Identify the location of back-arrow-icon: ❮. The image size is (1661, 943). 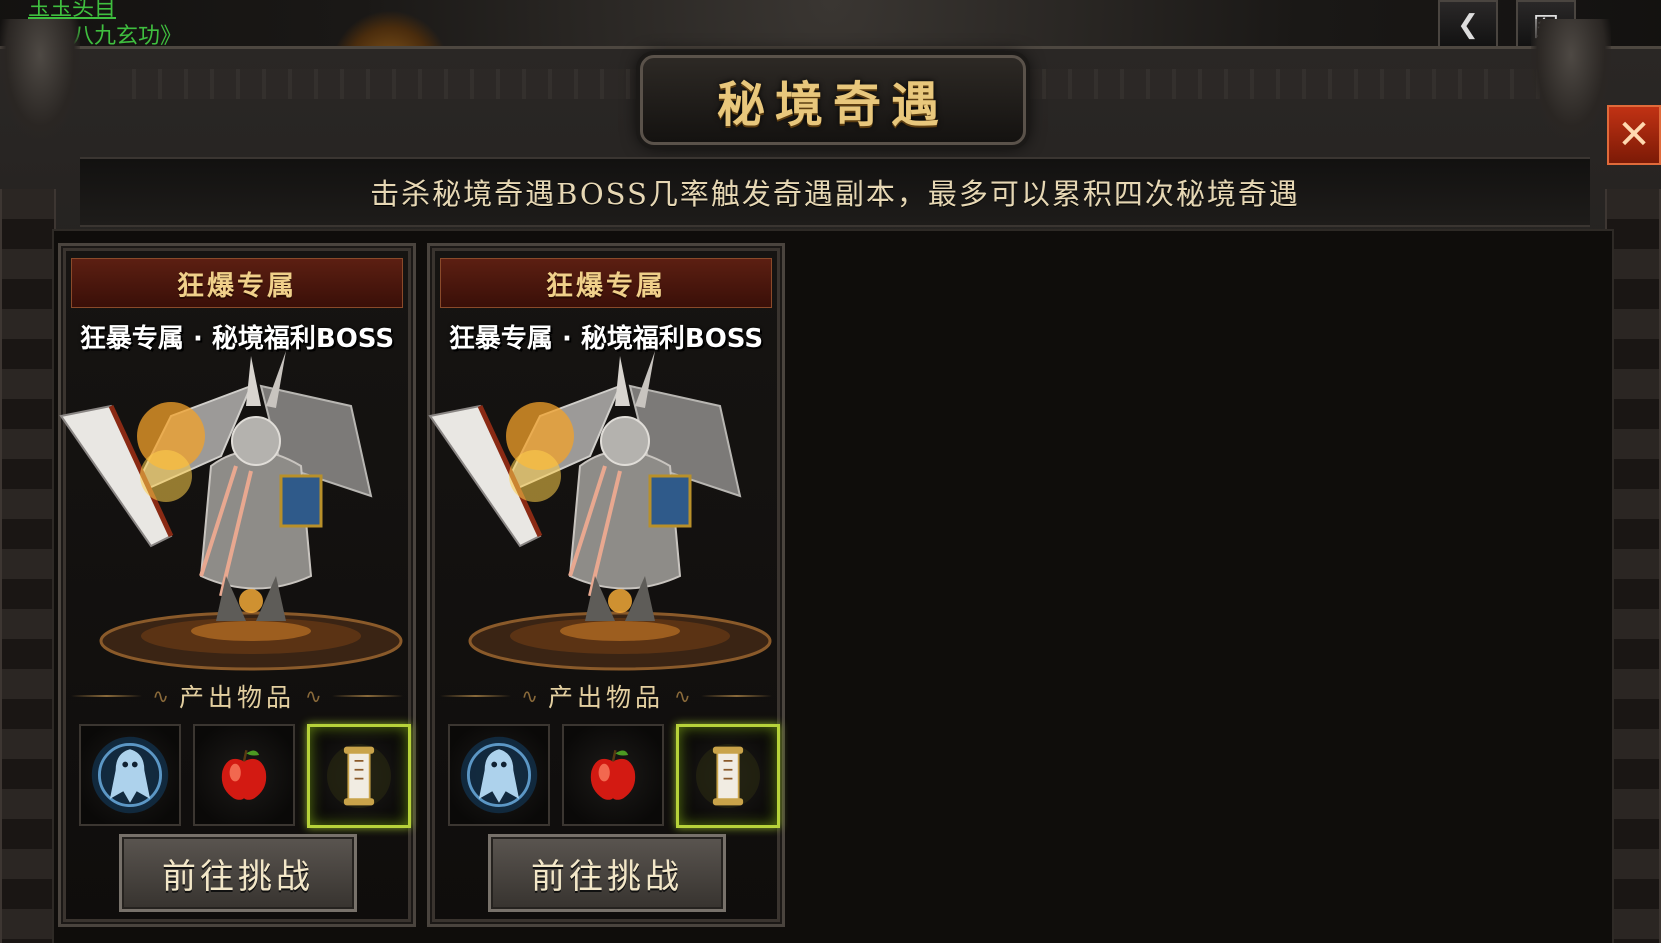
(1468, 25).